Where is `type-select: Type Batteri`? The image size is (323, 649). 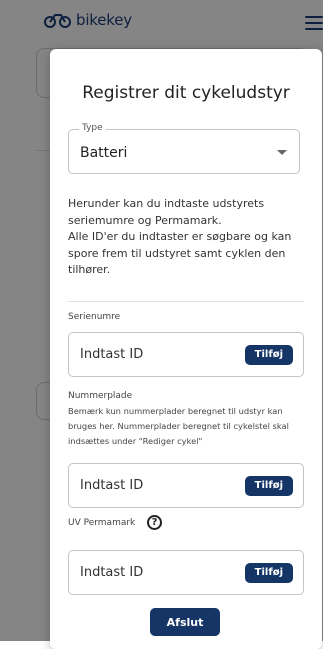
type-select: Type Batteri is located at coordinates (184, 148).